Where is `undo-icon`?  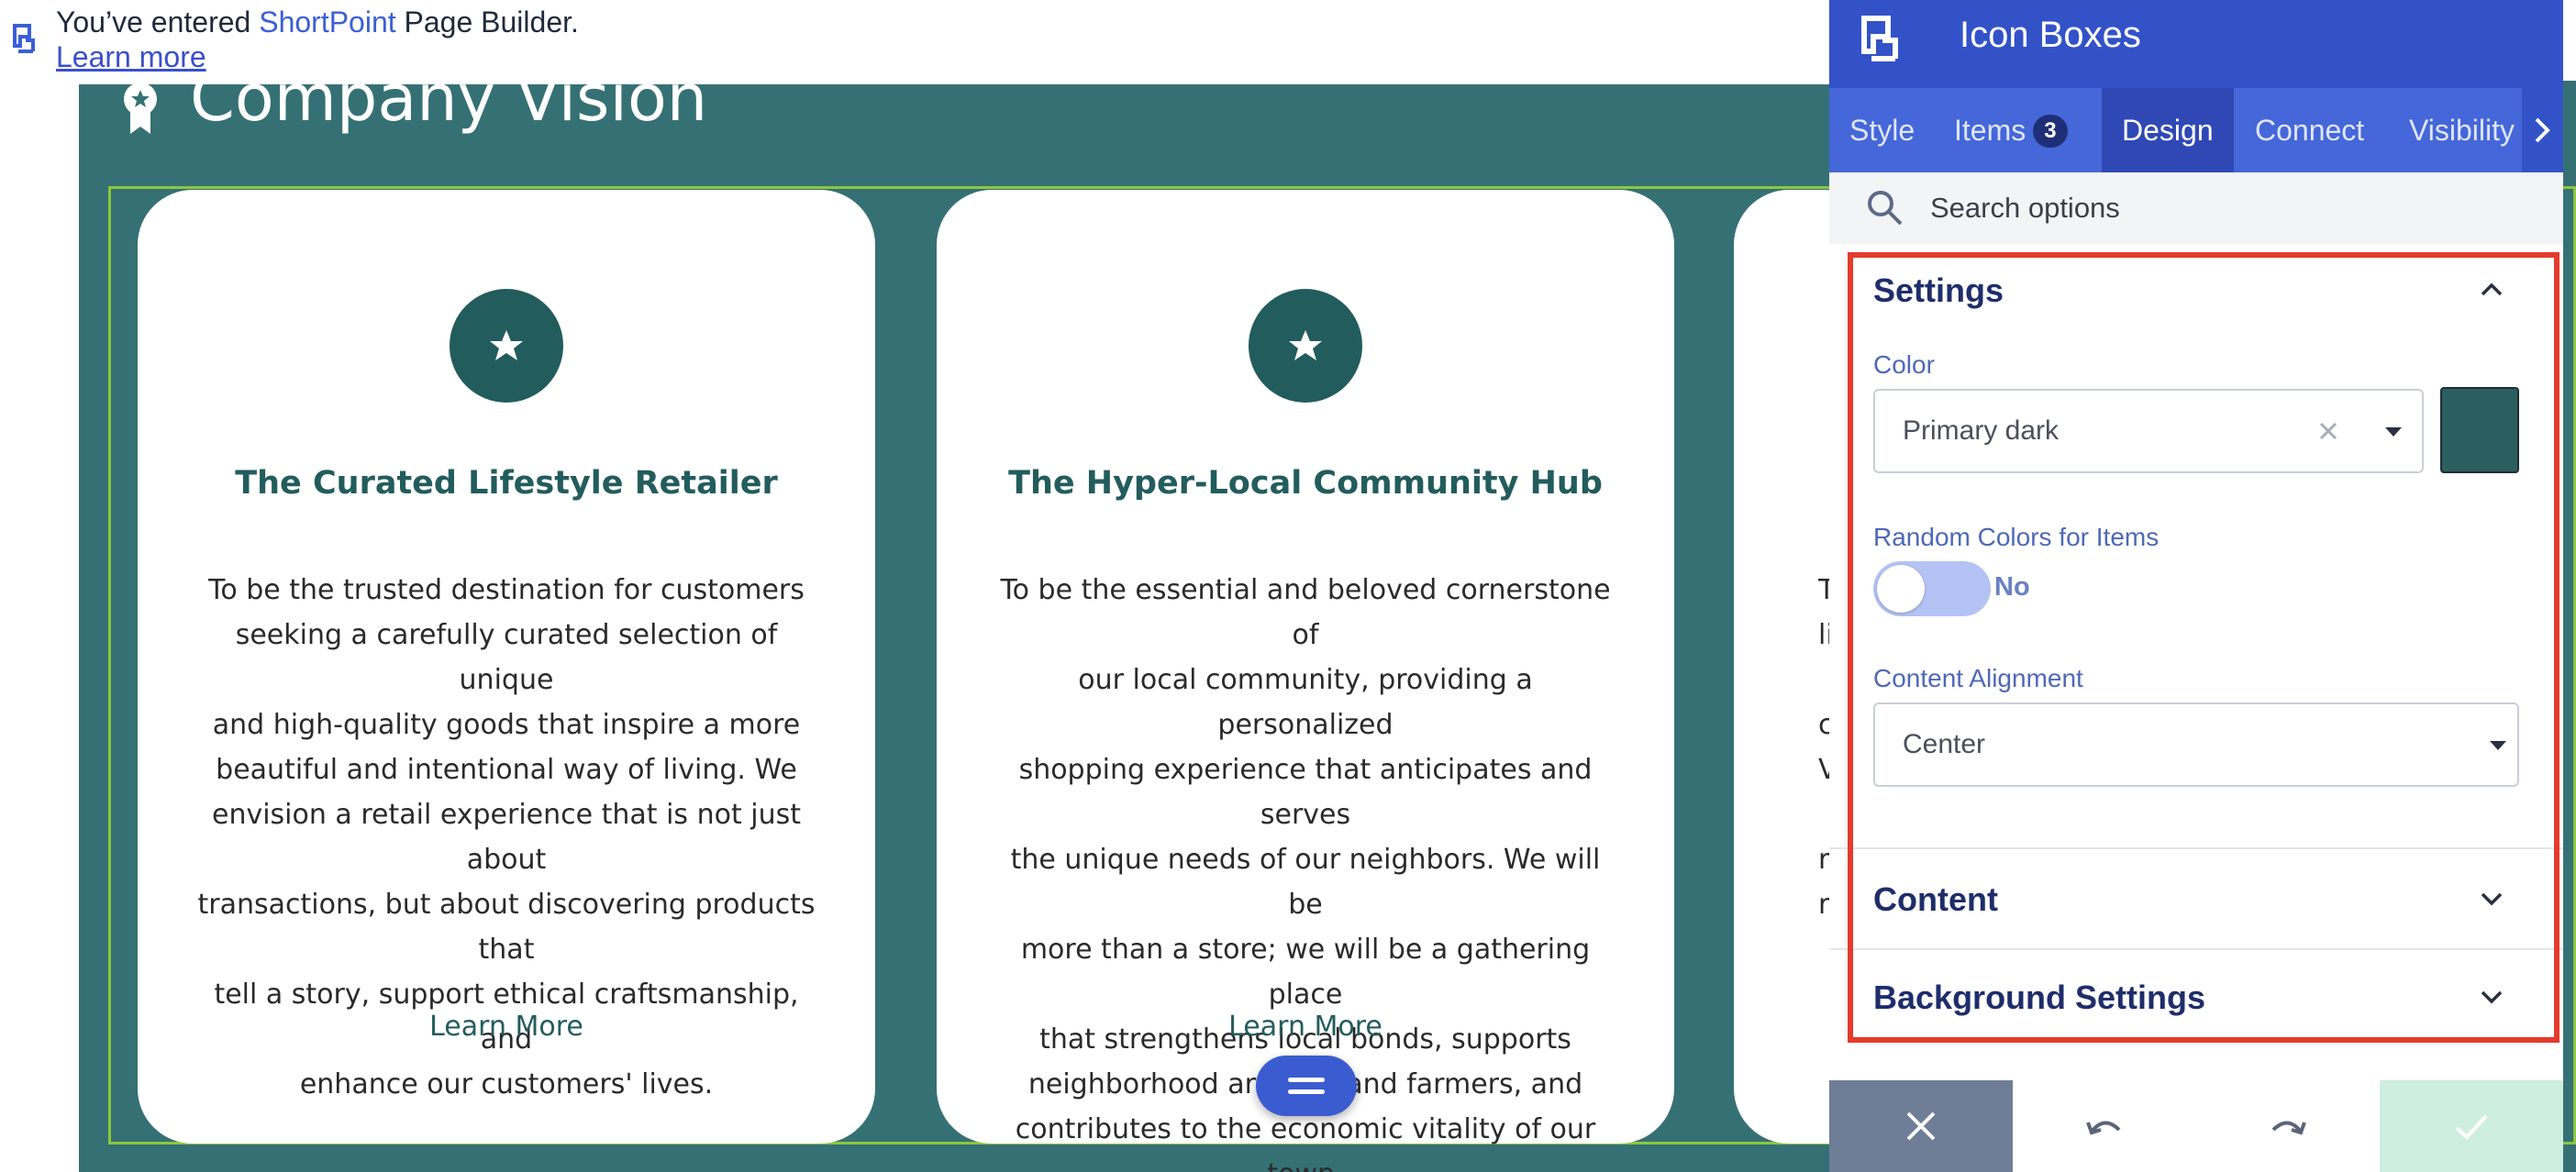 undo-icon is located at coordinates (2103, 1128).